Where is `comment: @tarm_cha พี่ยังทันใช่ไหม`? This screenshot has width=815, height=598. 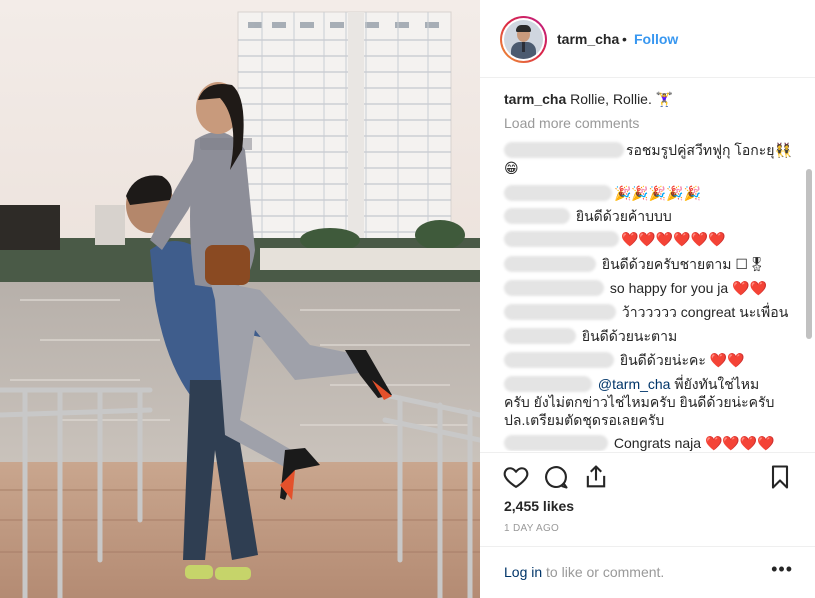
comment: @tarm_cha พี่ยังทันใช่ไหม is located at coordinates (631, 384).